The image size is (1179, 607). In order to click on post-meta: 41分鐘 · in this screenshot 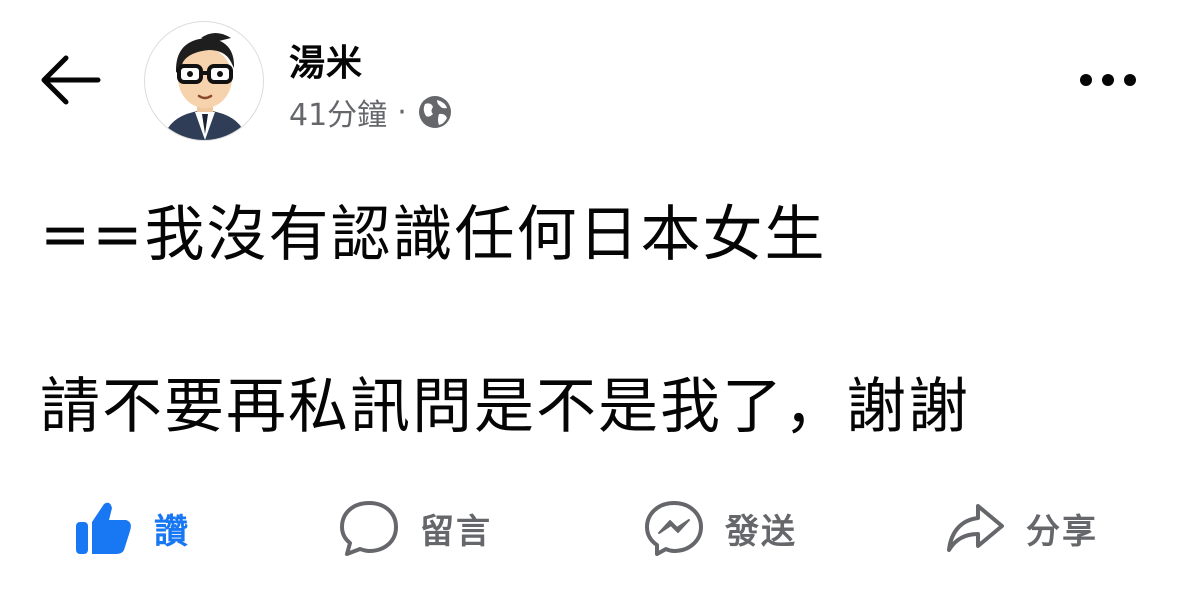, I will do `click(371, 112)`.